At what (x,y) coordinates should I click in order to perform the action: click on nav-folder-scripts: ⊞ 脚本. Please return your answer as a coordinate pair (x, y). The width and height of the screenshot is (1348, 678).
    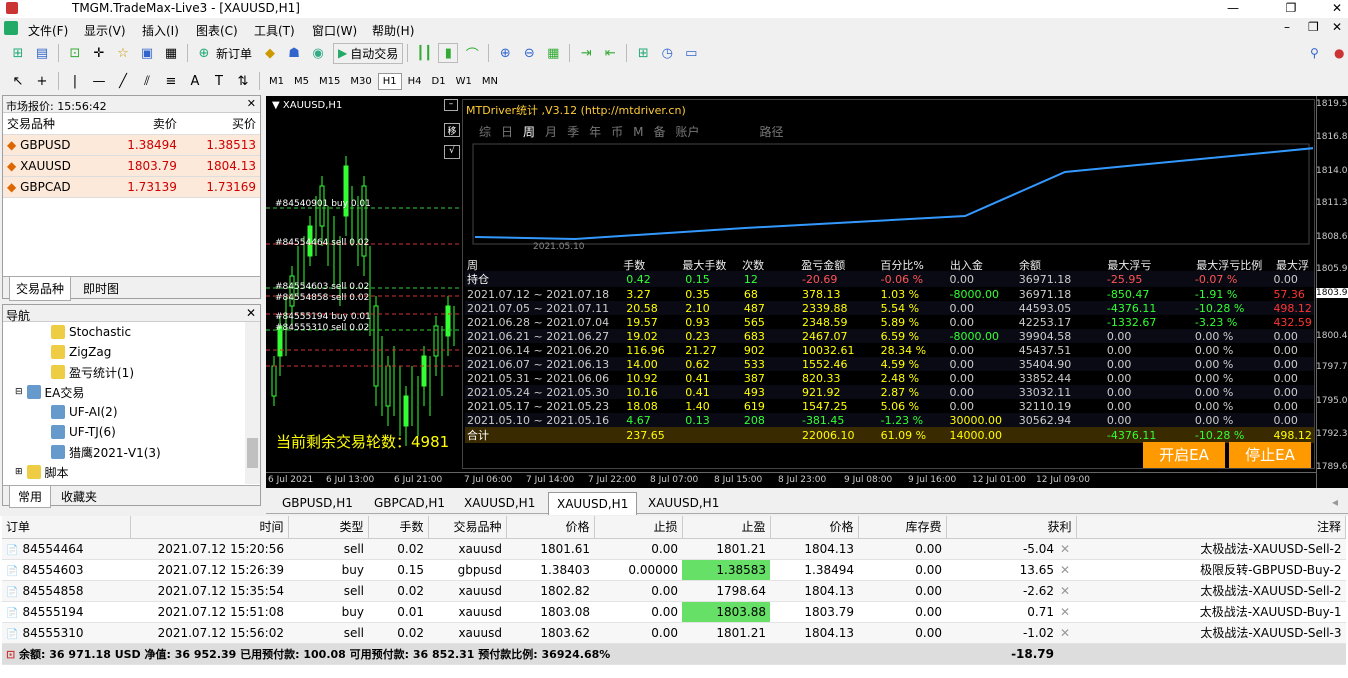
    Looking at the image, I should click on (42, 472).